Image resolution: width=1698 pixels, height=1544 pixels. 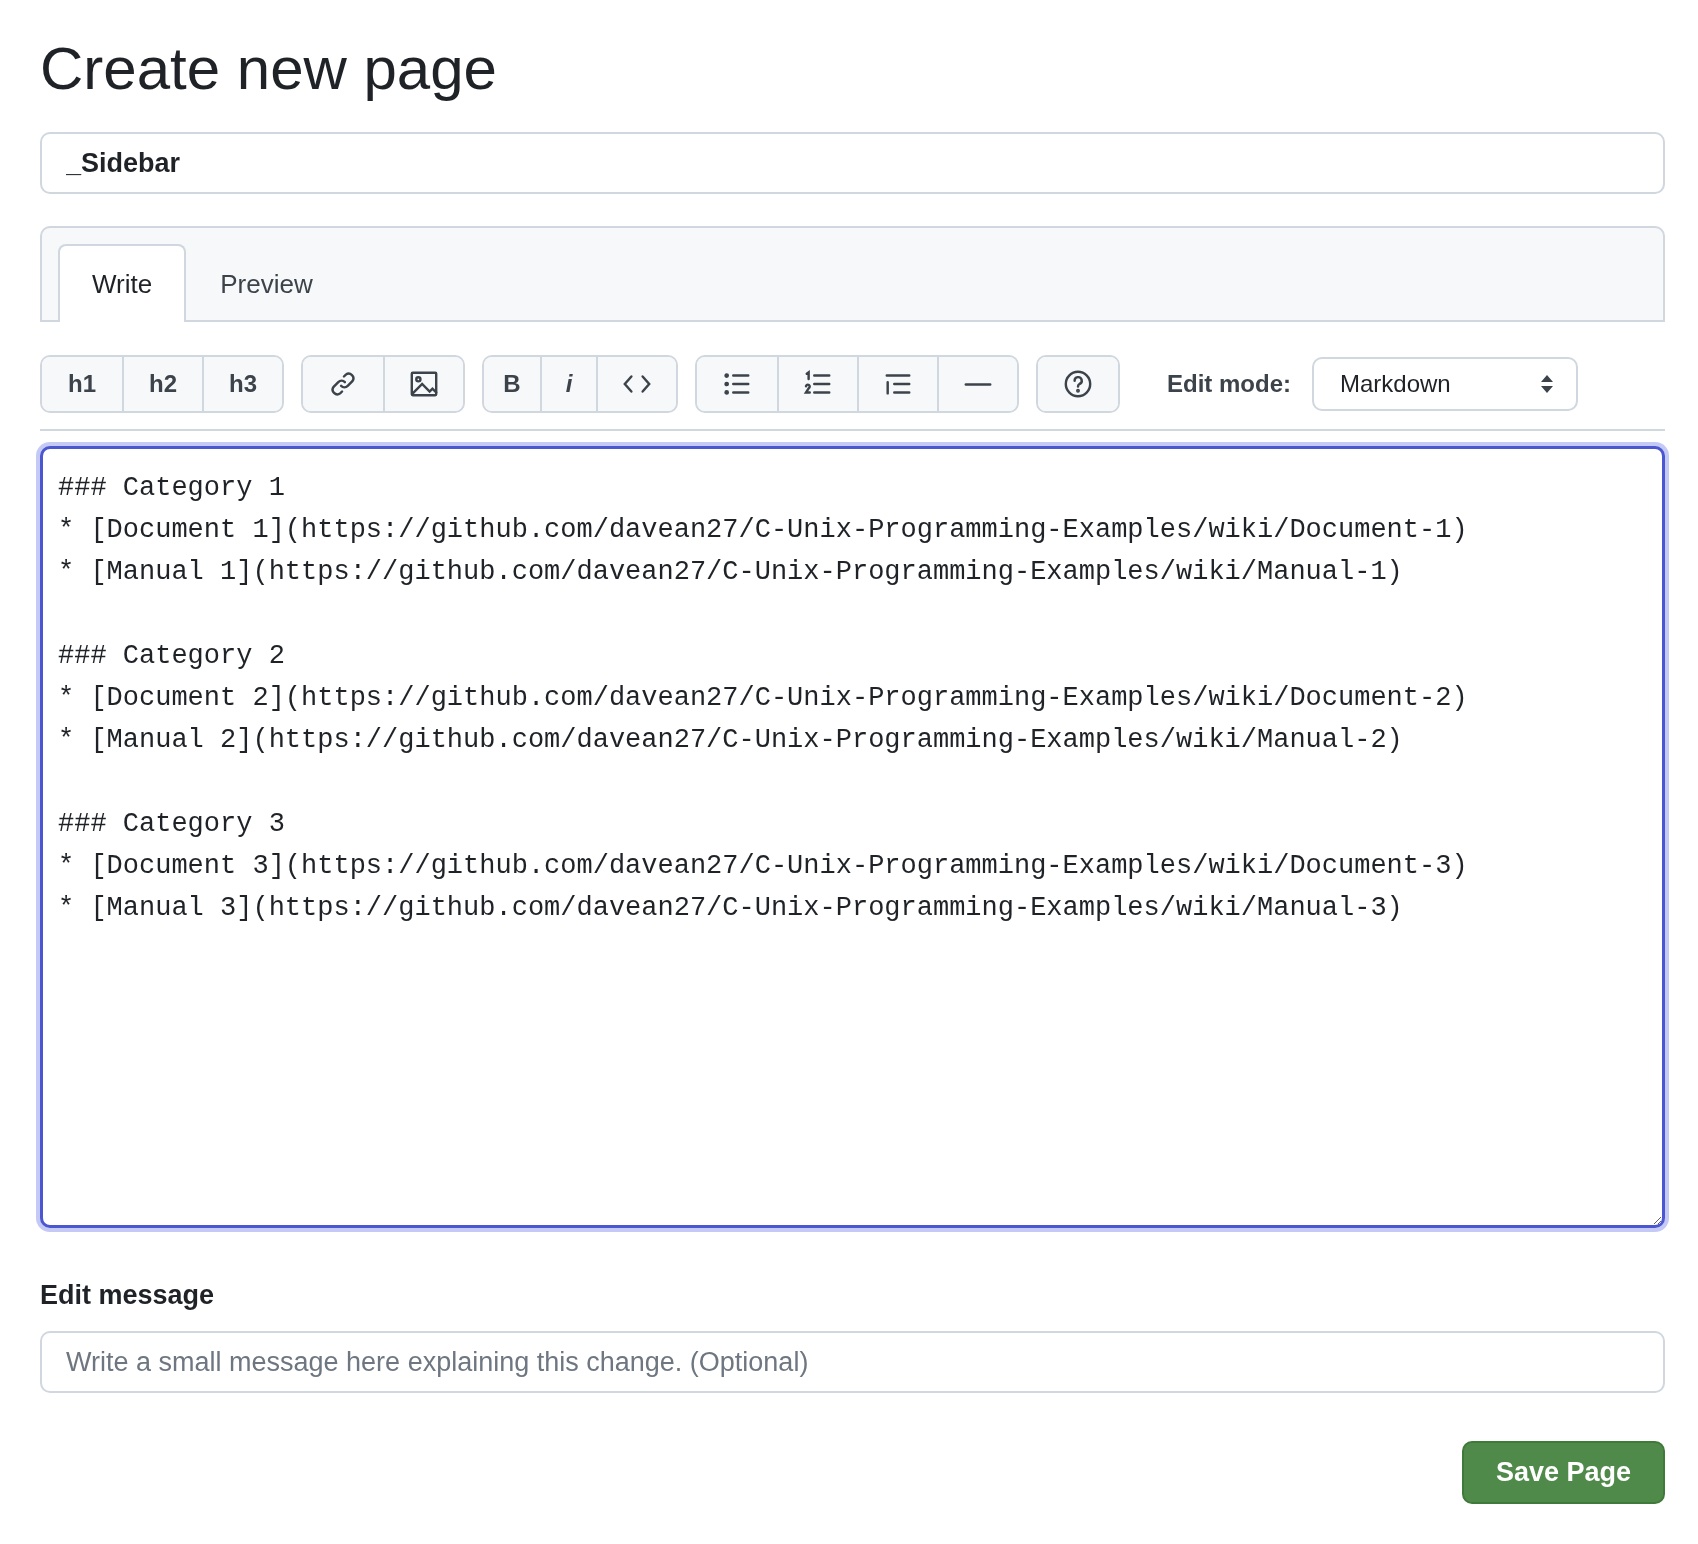 What do you see at coordinates (242, 384) in the screenshot?
I see `heading-button: h3` at bounding box center [242, 384].